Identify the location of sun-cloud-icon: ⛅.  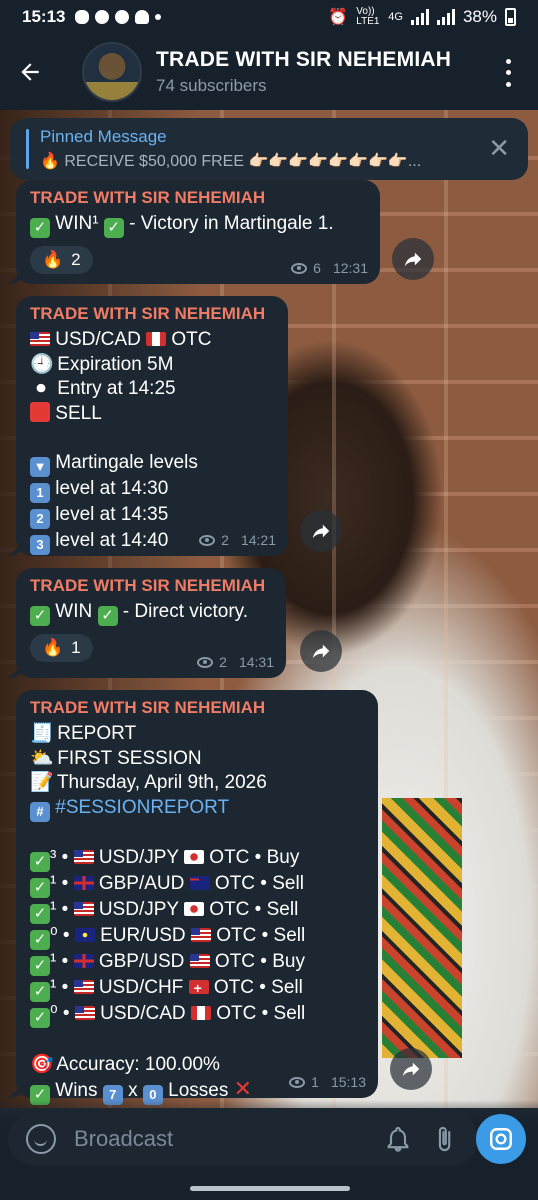
(42, 758).